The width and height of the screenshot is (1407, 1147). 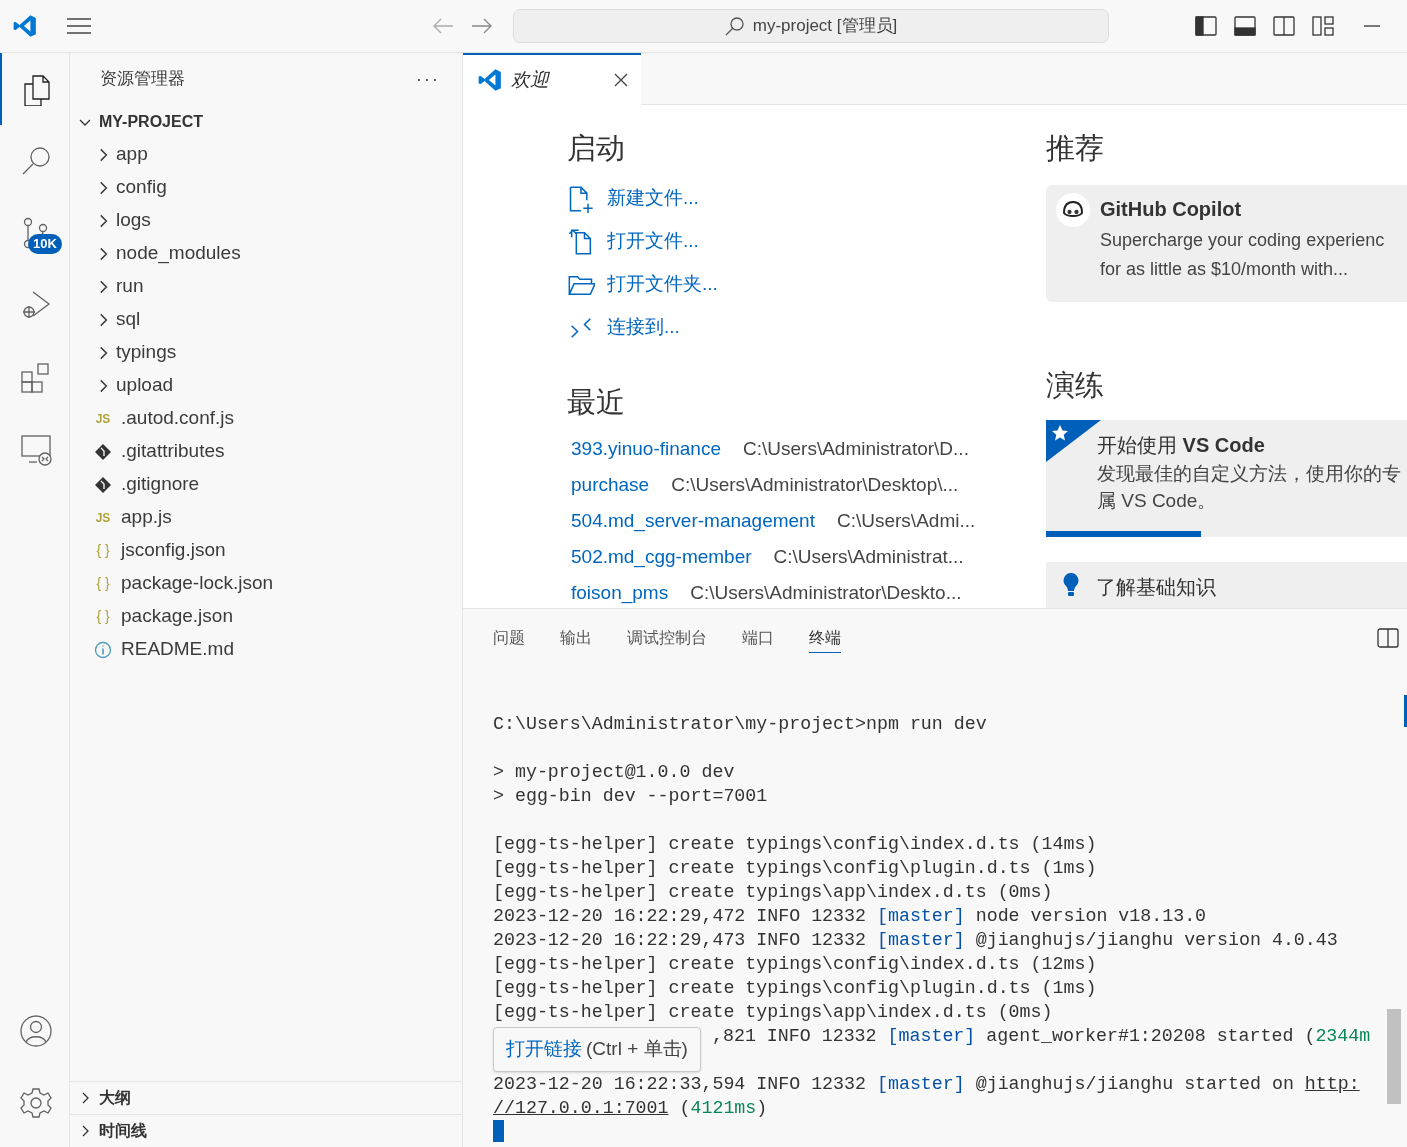 I want to click on recent-project-link: 502.md_cgg-member, so click(x=661, y=557).